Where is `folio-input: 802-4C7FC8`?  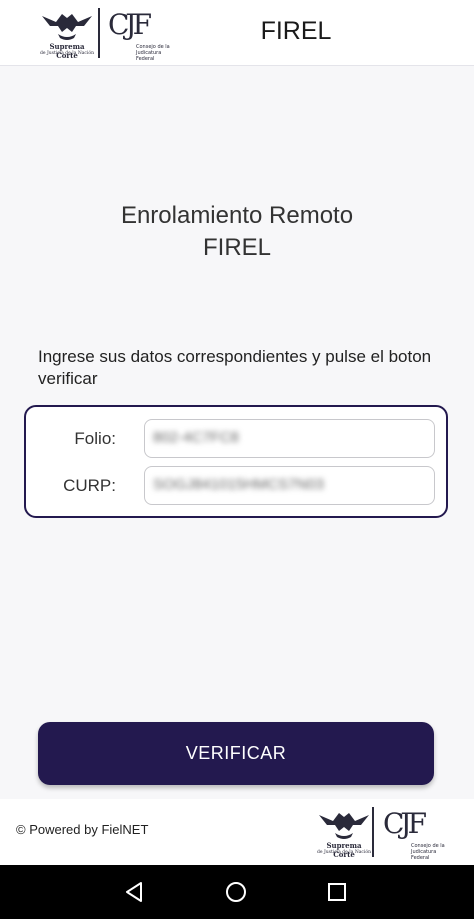 folio-input: 802-4C7FC8 is located at coordinates (289, 438).